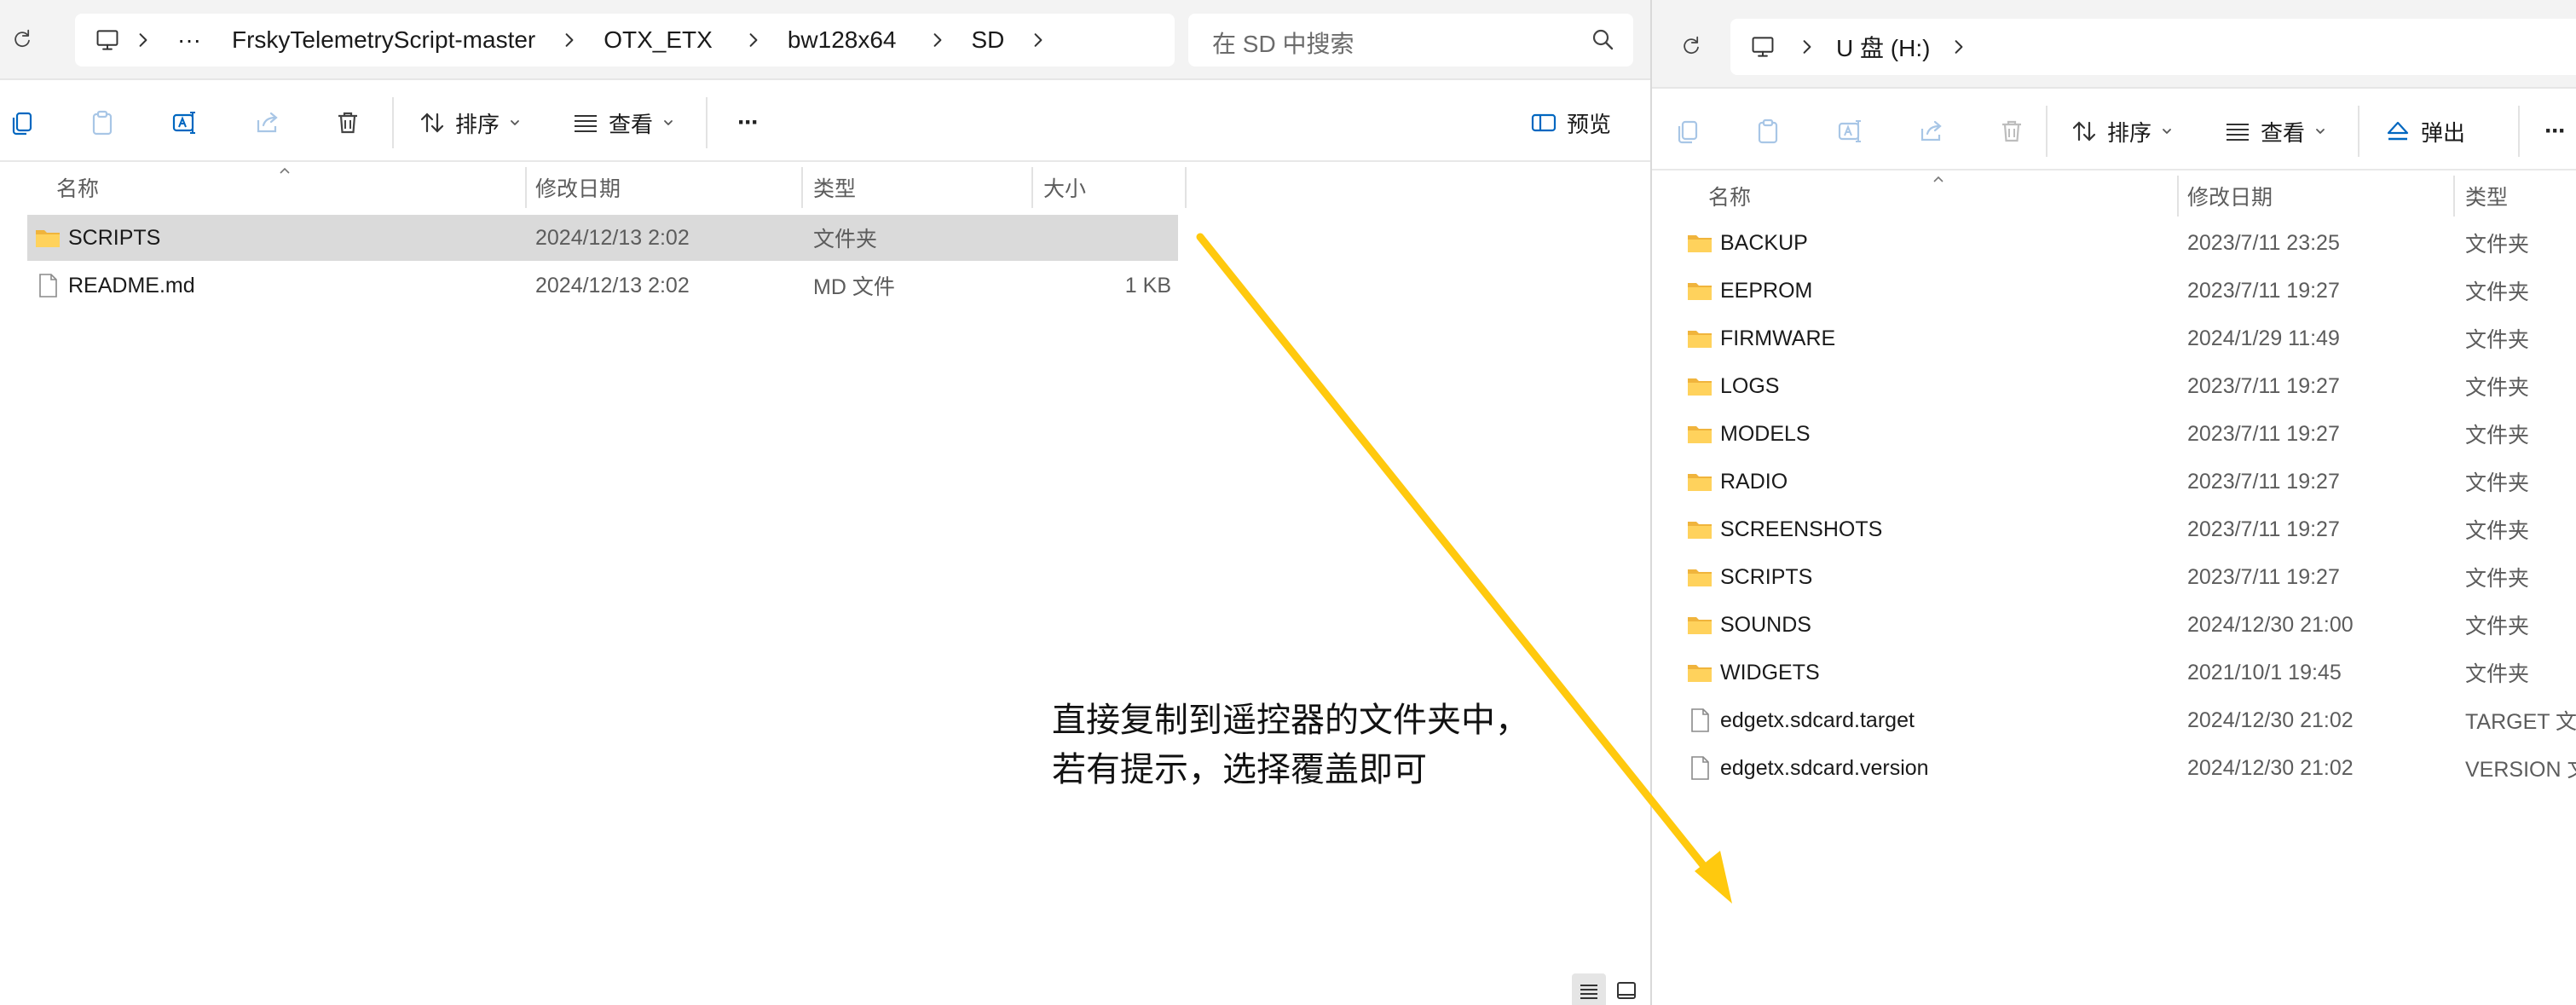 This screenshot has width=2576, height=1005. I want to click on eject-button: 弹出, so click(2424, 131).